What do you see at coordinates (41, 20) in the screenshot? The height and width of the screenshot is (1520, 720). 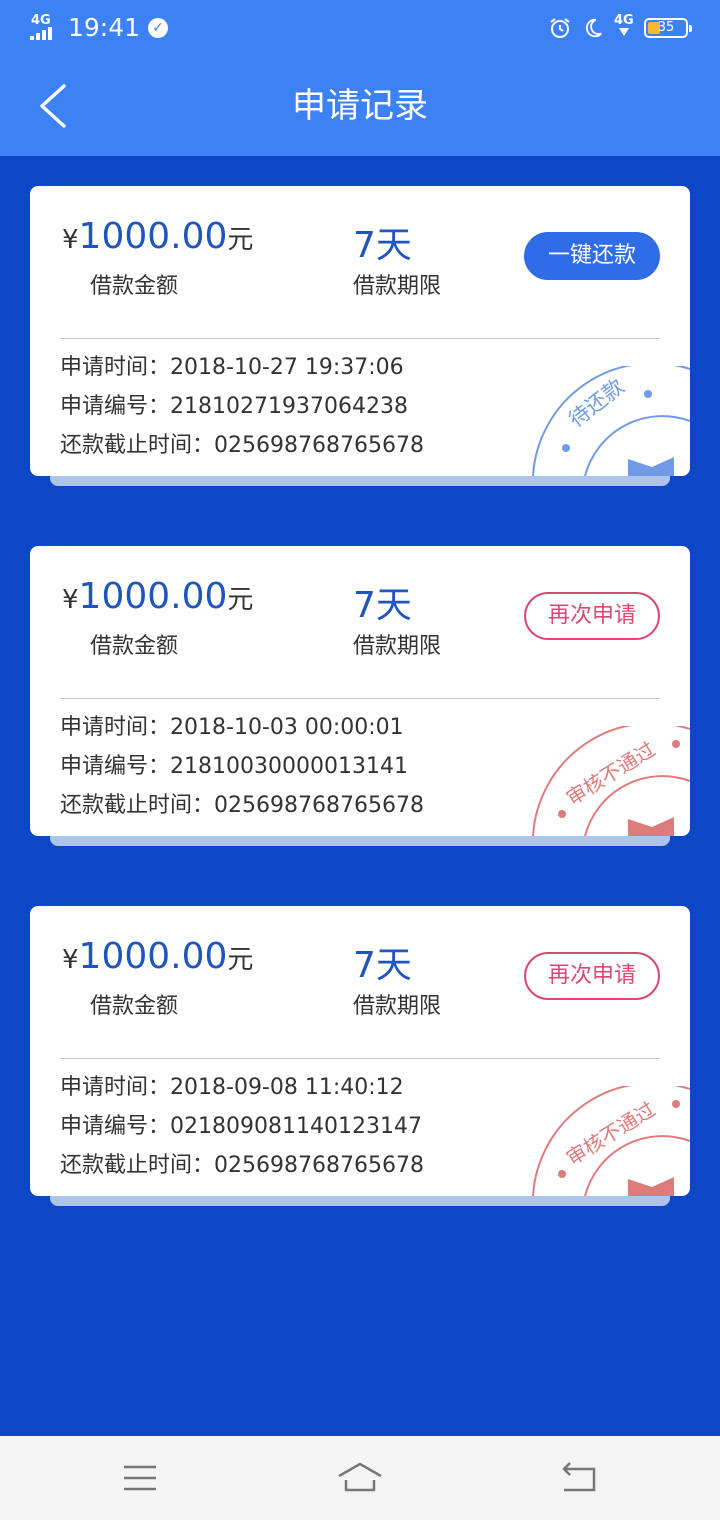 I see `network-type: 4G` at bounding box center [41, 20].